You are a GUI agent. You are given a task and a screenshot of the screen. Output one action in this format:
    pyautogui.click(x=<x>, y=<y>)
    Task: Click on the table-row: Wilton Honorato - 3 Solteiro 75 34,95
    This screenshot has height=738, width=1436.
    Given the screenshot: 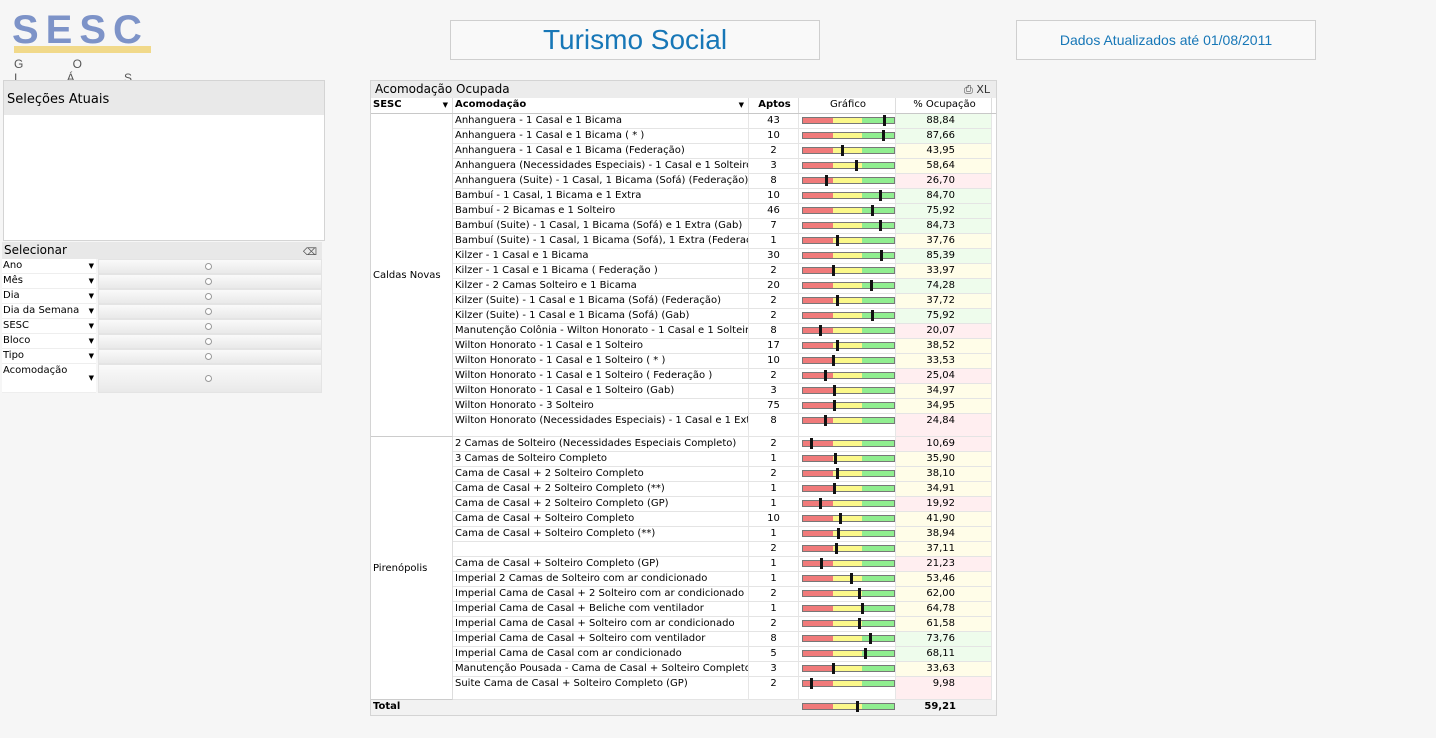 What is the action you would take?
    pyautogui.click(x=722, y=406)
    